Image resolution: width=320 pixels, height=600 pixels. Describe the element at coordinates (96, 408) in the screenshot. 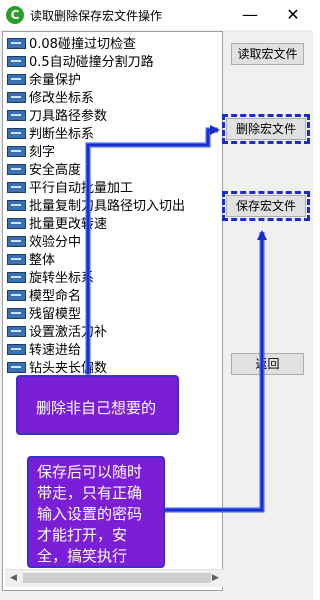

I see `delete-callout-text: 删除非自己想要的` at that location.